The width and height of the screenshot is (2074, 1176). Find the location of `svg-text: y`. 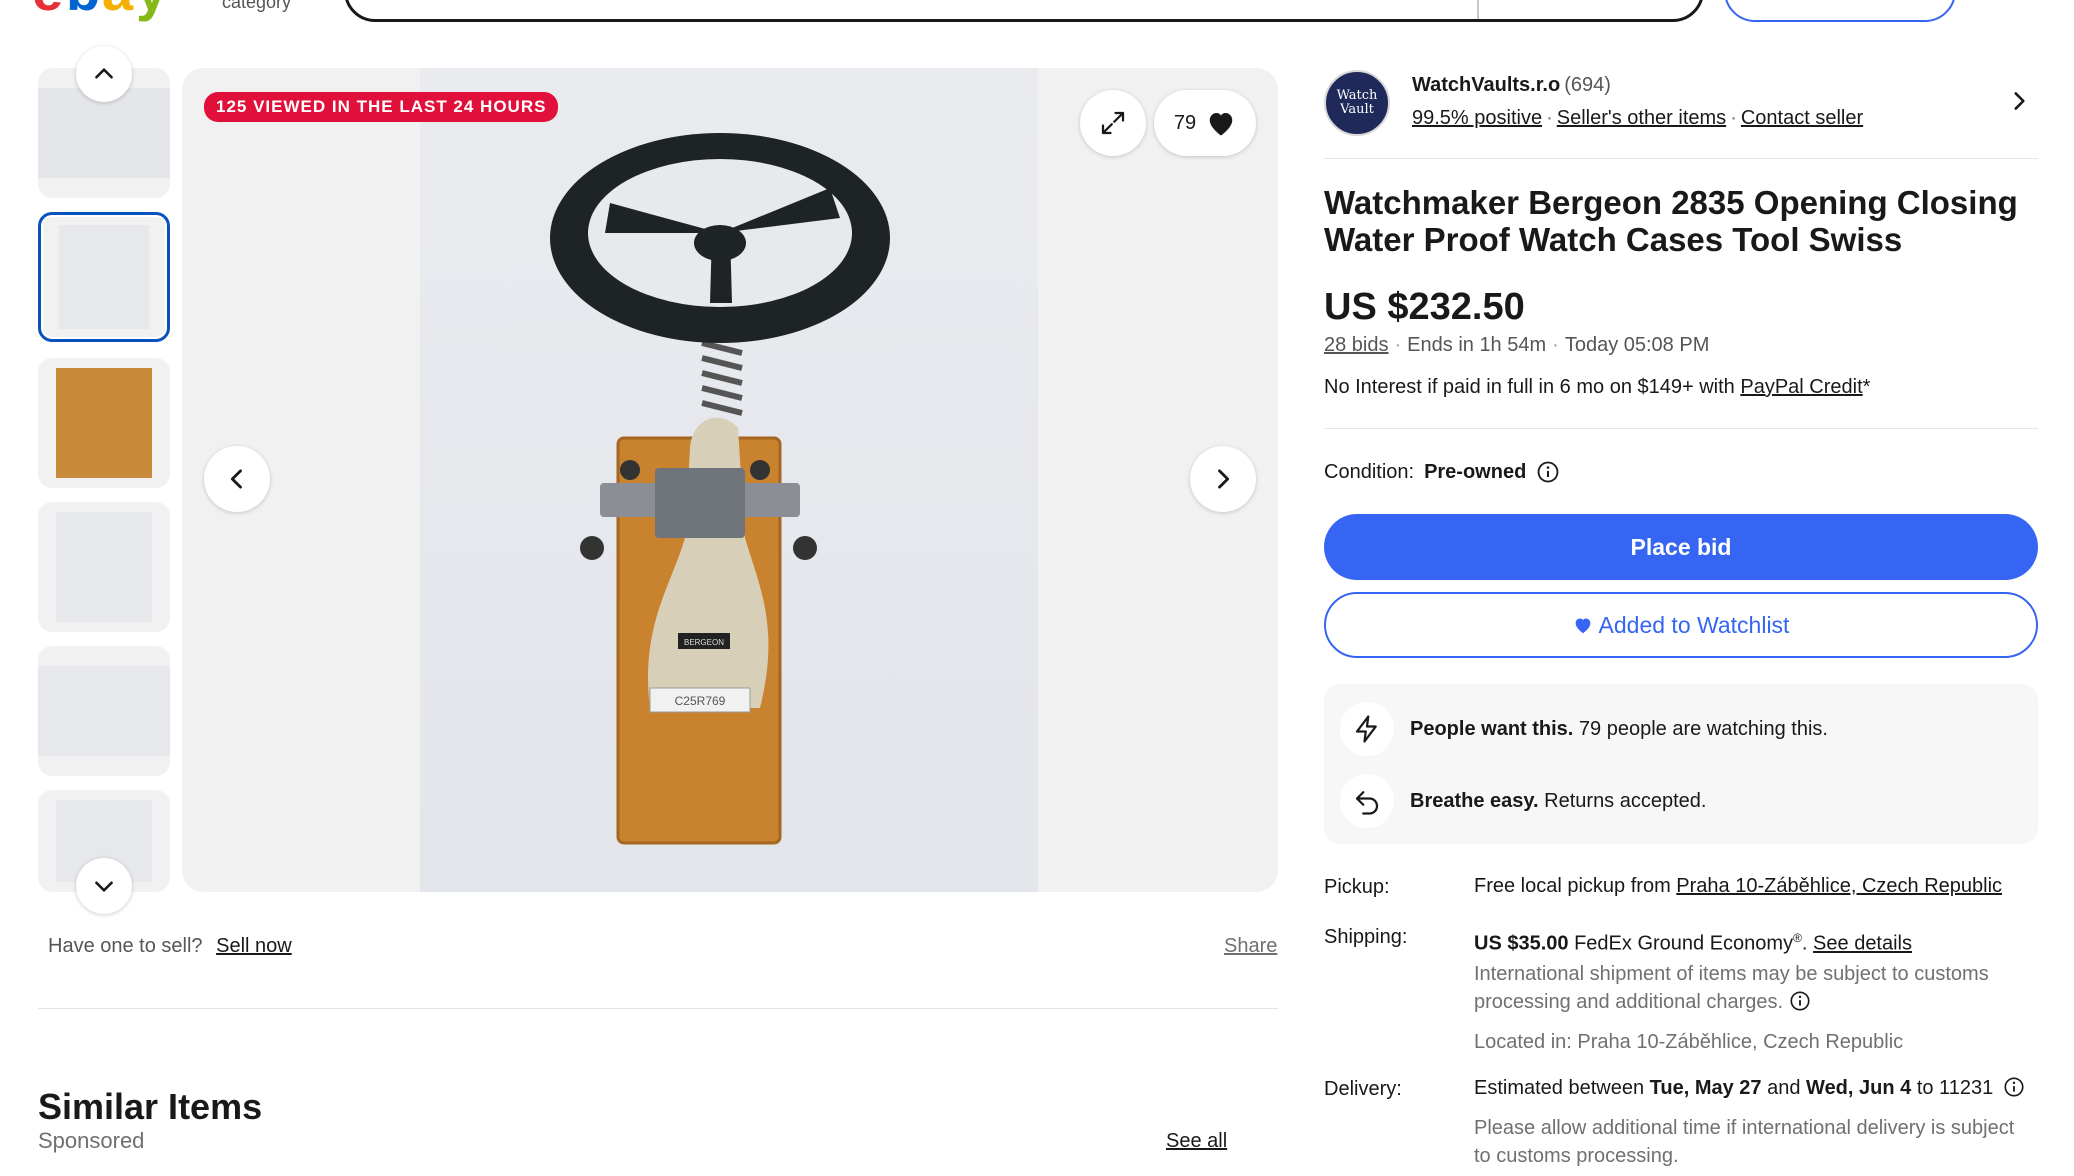

svg-text: y is located at coordinates (151, 11).